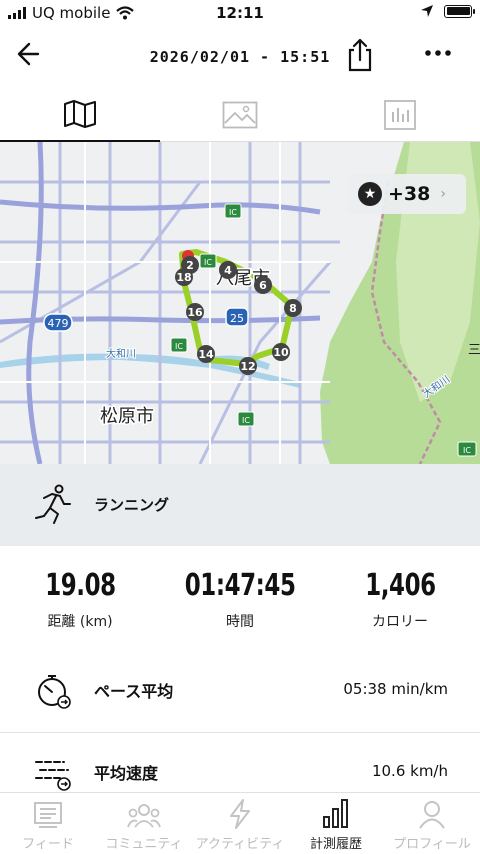 The width and height of the screenshot is (480, 854). I want to click on svg-text: 25, so click(237, 318).